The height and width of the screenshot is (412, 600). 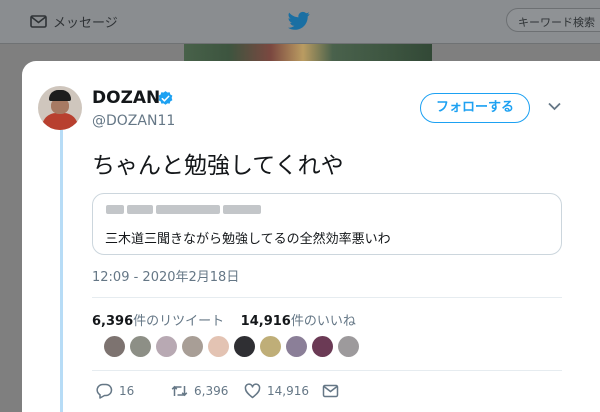 What do you see at coordinates (475, 108) in the screenshot?
I see `follow-button: フォローする` at bounding box center [475, 108].